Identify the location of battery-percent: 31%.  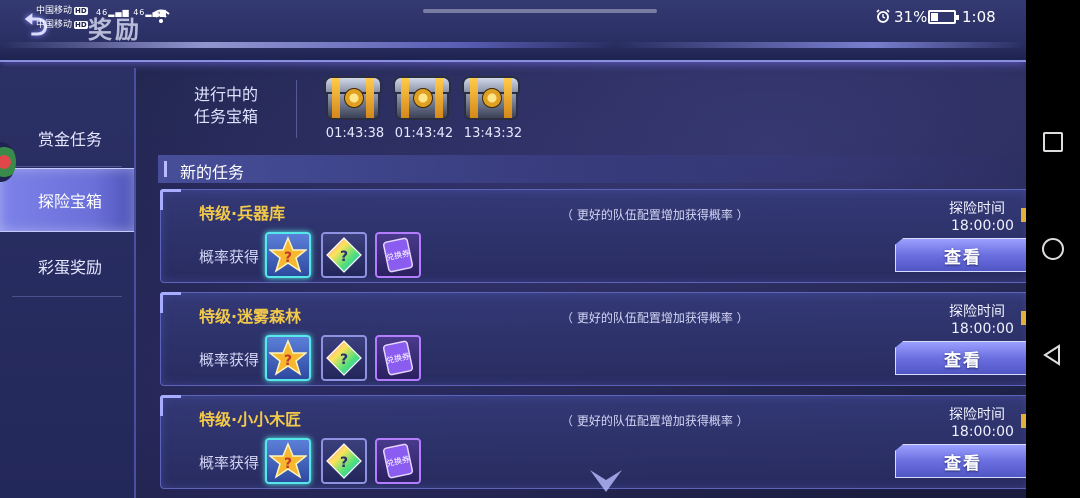
(911, 17).